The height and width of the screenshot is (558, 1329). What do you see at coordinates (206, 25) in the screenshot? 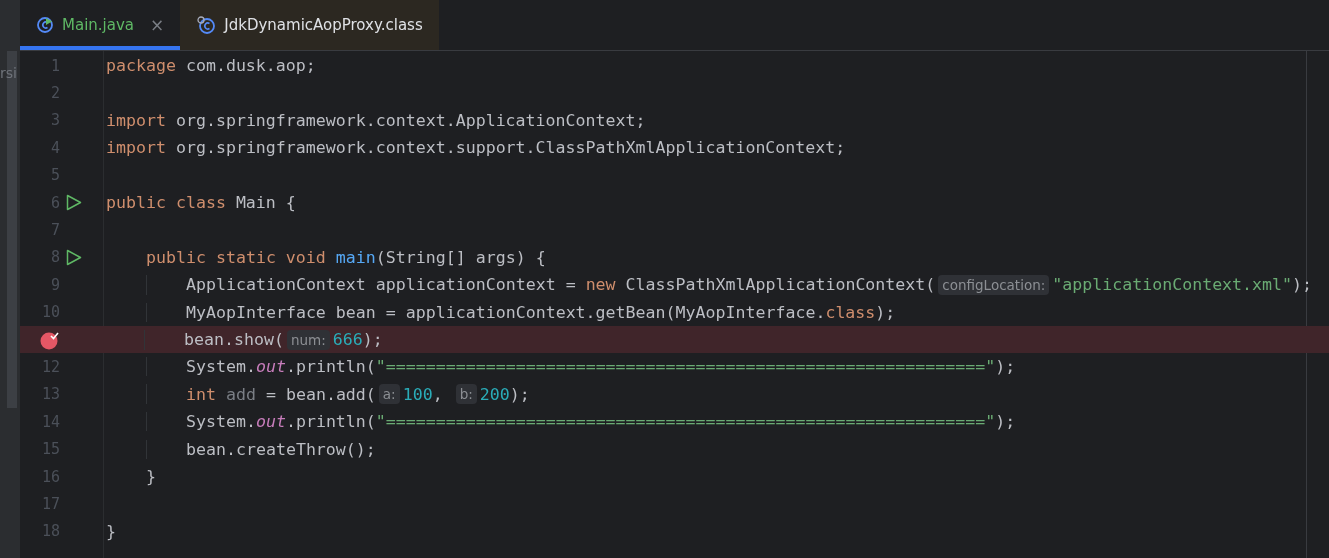
I see `class-lock-icon` at bounding box center [206, 25].